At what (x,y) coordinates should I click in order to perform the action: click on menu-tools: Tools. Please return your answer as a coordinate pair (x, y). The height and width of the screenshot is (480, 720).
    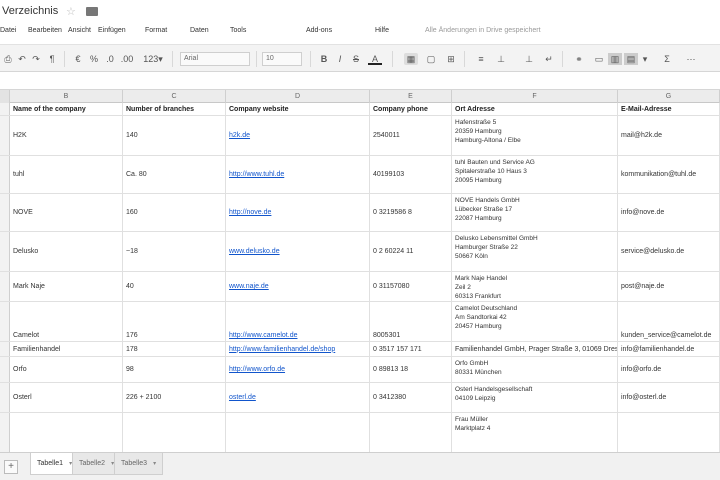
    Looking at the image, I should click on (238, 30).